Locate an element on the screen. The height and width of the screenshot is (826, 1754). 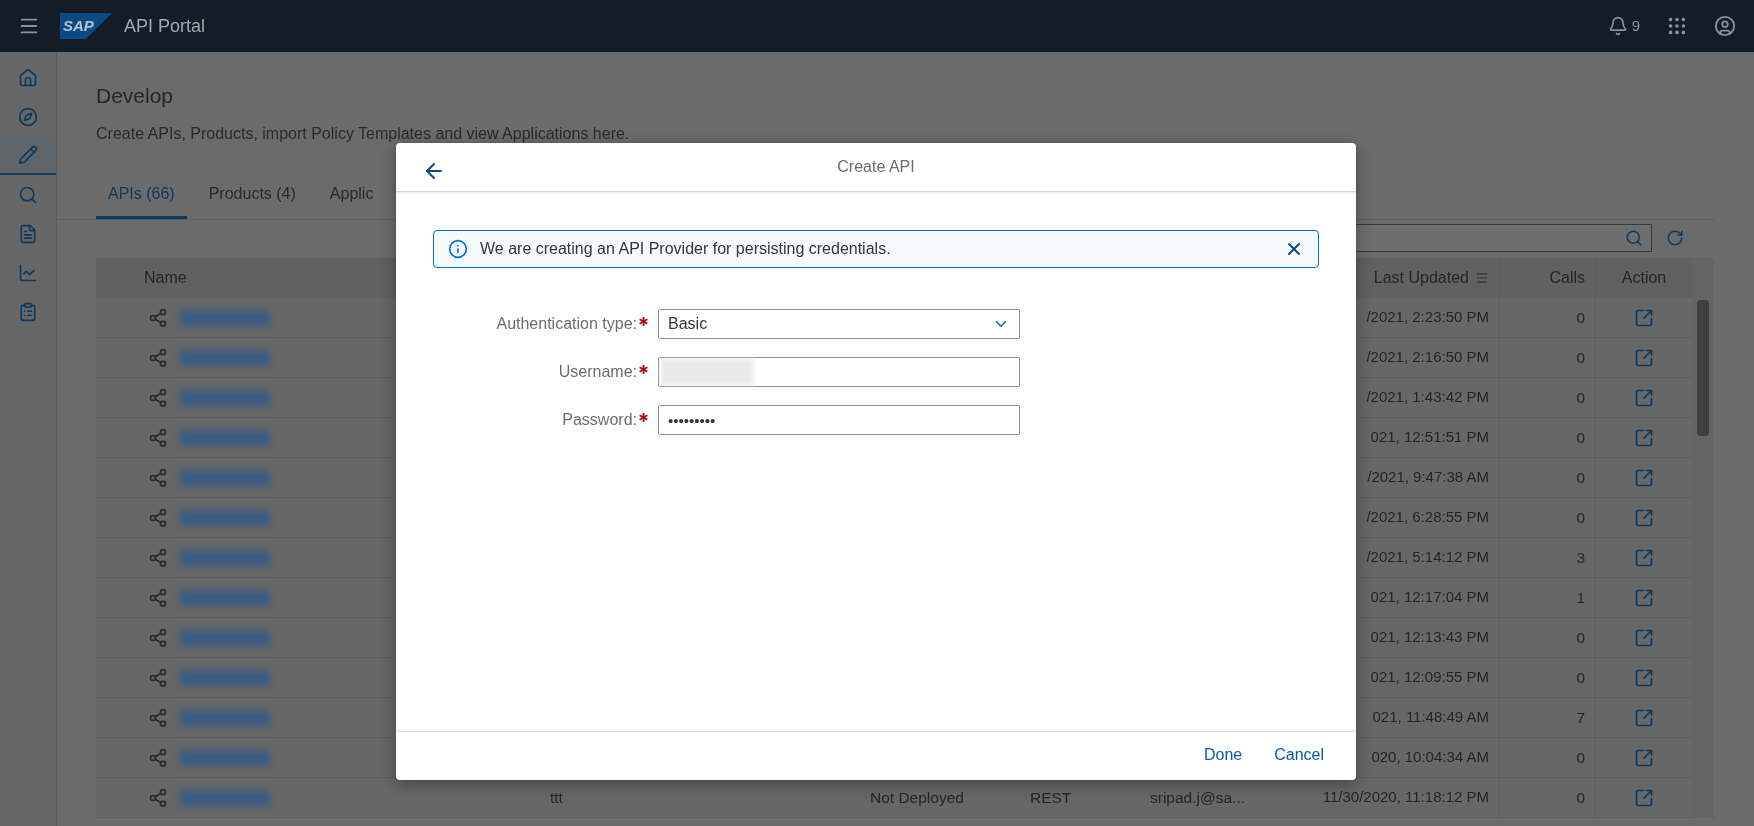
tab: Products (4) is located at coordinates (252, 195).